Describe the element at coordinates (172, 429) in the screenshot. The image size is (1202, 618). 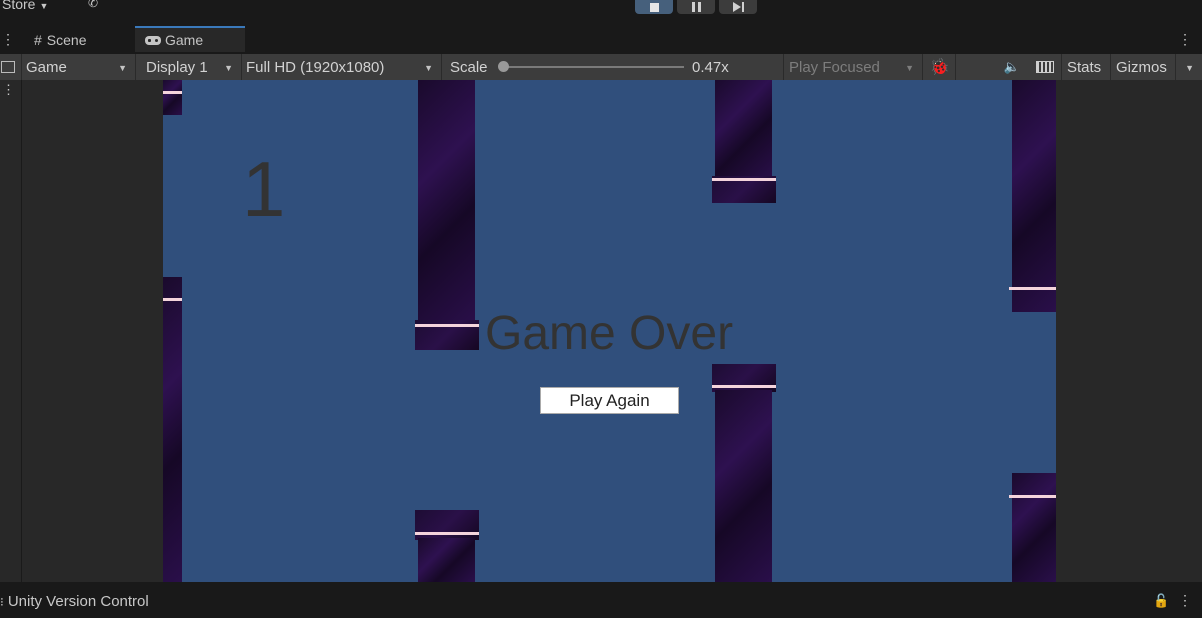
I see `pipe-left-bottom` at that location.